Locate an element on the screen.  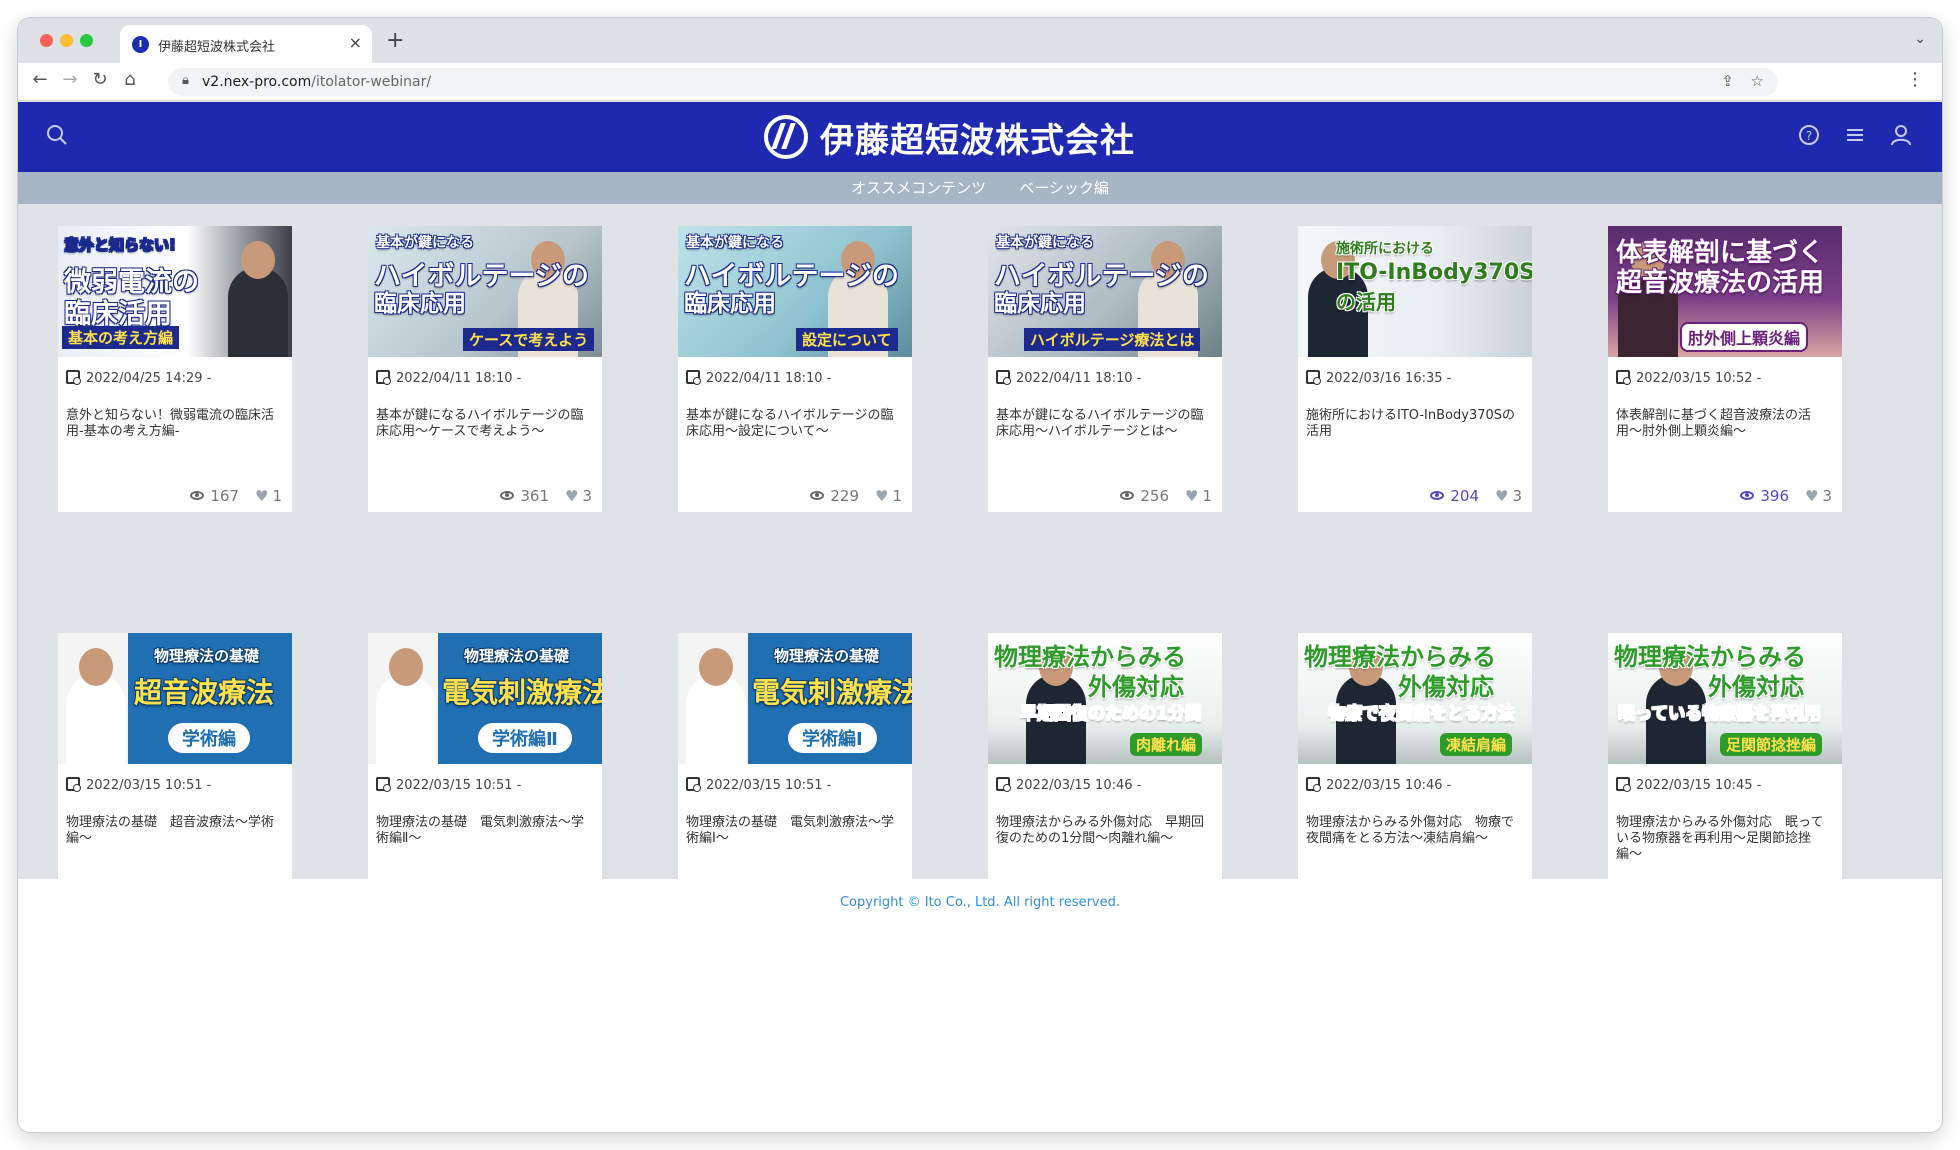
forward-icon: → is located at coordinates (70, 79).